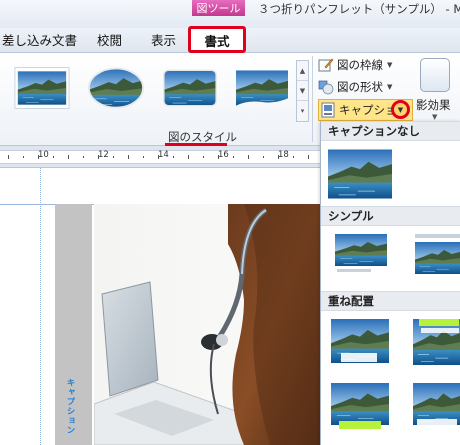 The height and width of the screenshot is (445, 460). What do you see at coordinates (218, 8) in the screenshot?
I see `picture-tools-context-label: 図ツール` at bounding box center [218, 8].